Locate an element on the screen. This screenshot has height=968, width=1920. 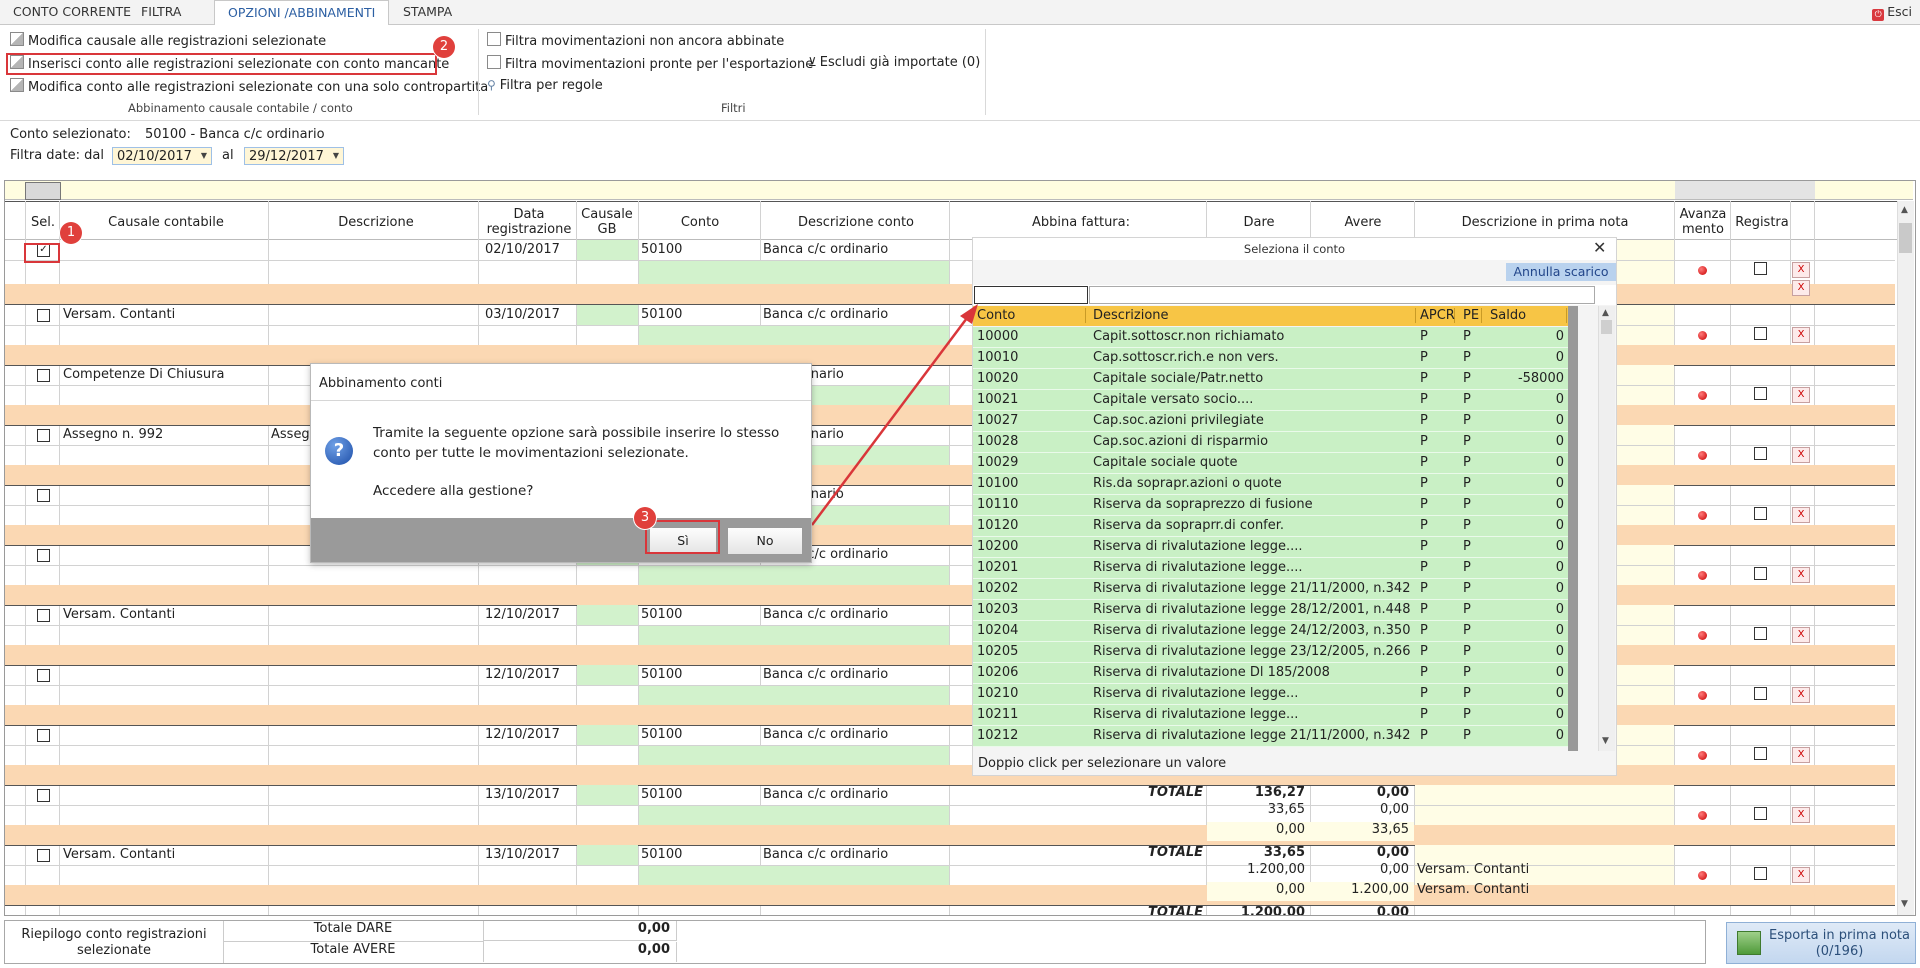
grid-scrollbar: ▲ ▼ is located at coordinates (1905, 558).